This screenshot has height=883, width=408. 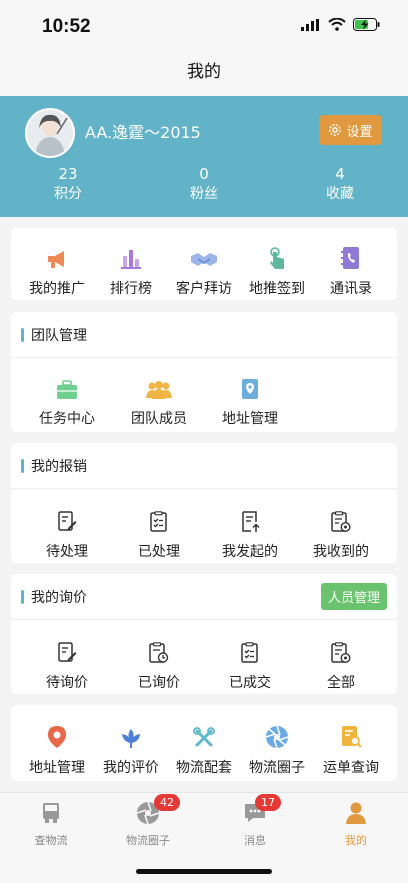 I want to click on service-item-label: 物流配套, so click(x=204, y=768).